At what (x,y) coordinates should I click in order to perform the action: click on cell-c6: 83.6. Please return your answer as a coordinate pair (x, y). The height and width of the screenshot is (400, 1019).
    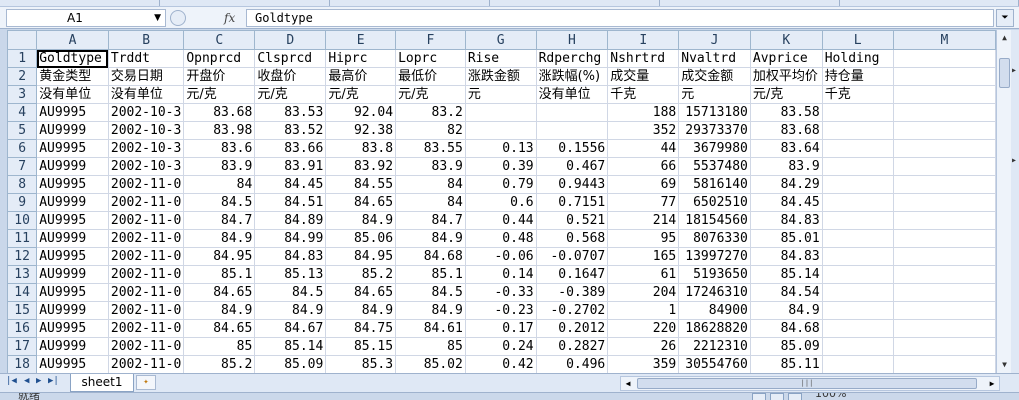
    Looking at the image, I should click on (219, 148).